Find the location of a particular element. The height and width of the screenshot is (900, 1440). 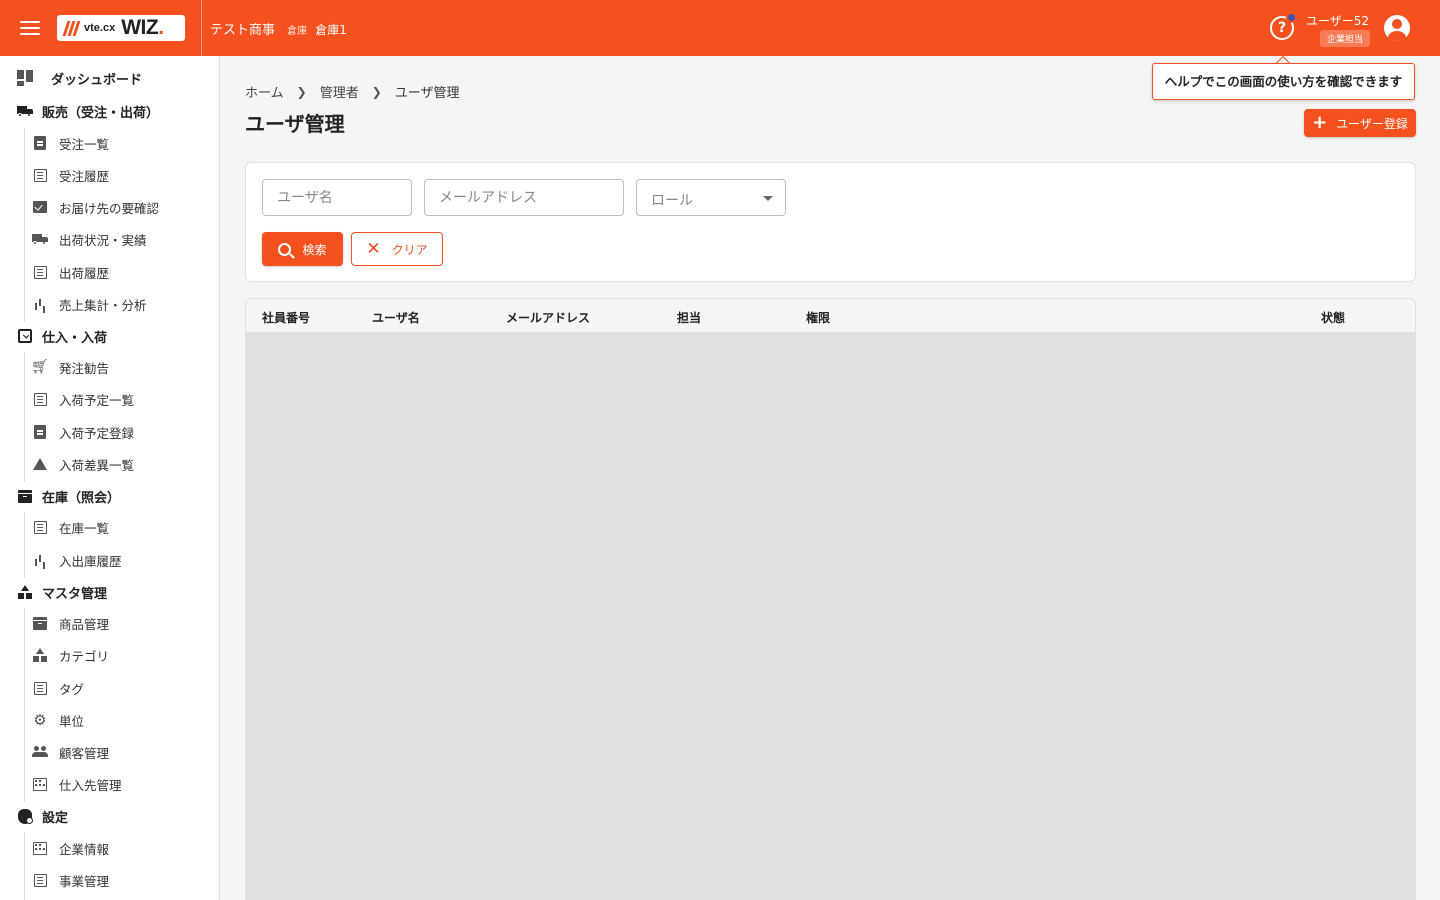

sidebar-item-shipping-history: 出荷履歴 is located at coordinates (70, 272).